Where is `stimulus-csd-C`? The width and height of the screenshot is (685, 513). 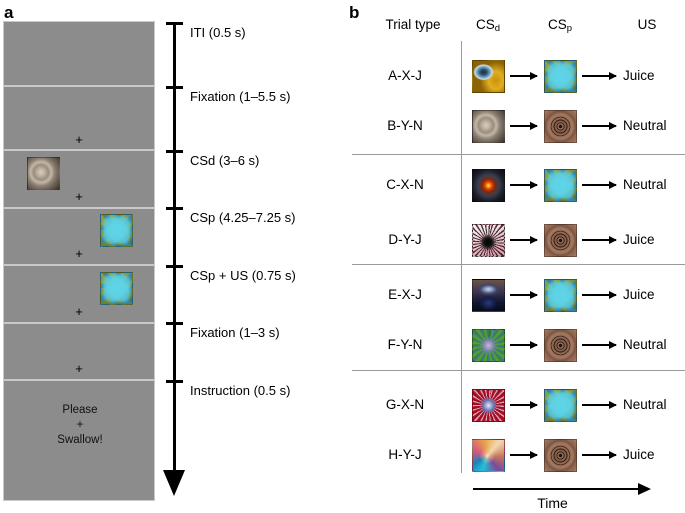
stimulus-csd-C is located at coordinates (488, 185).